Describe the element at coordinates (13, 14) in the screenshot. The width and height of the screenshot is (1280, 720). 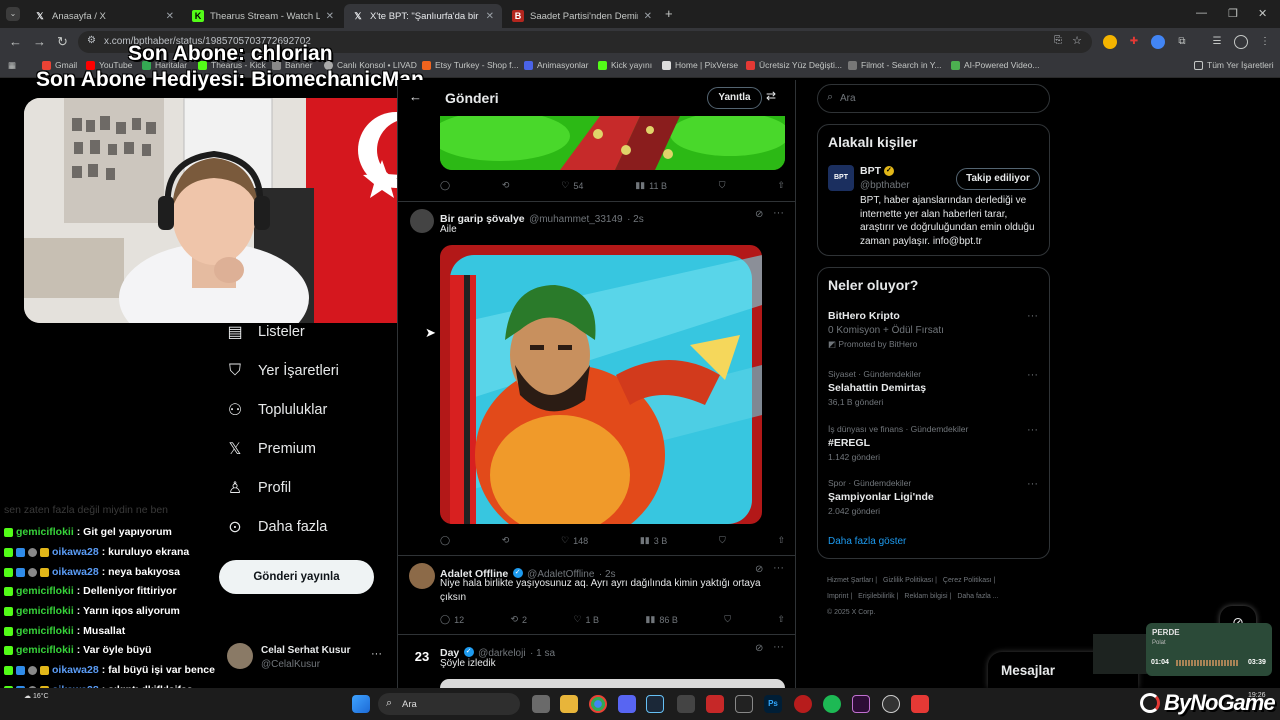
I see `tab-search-icon: ⌄` at that location.